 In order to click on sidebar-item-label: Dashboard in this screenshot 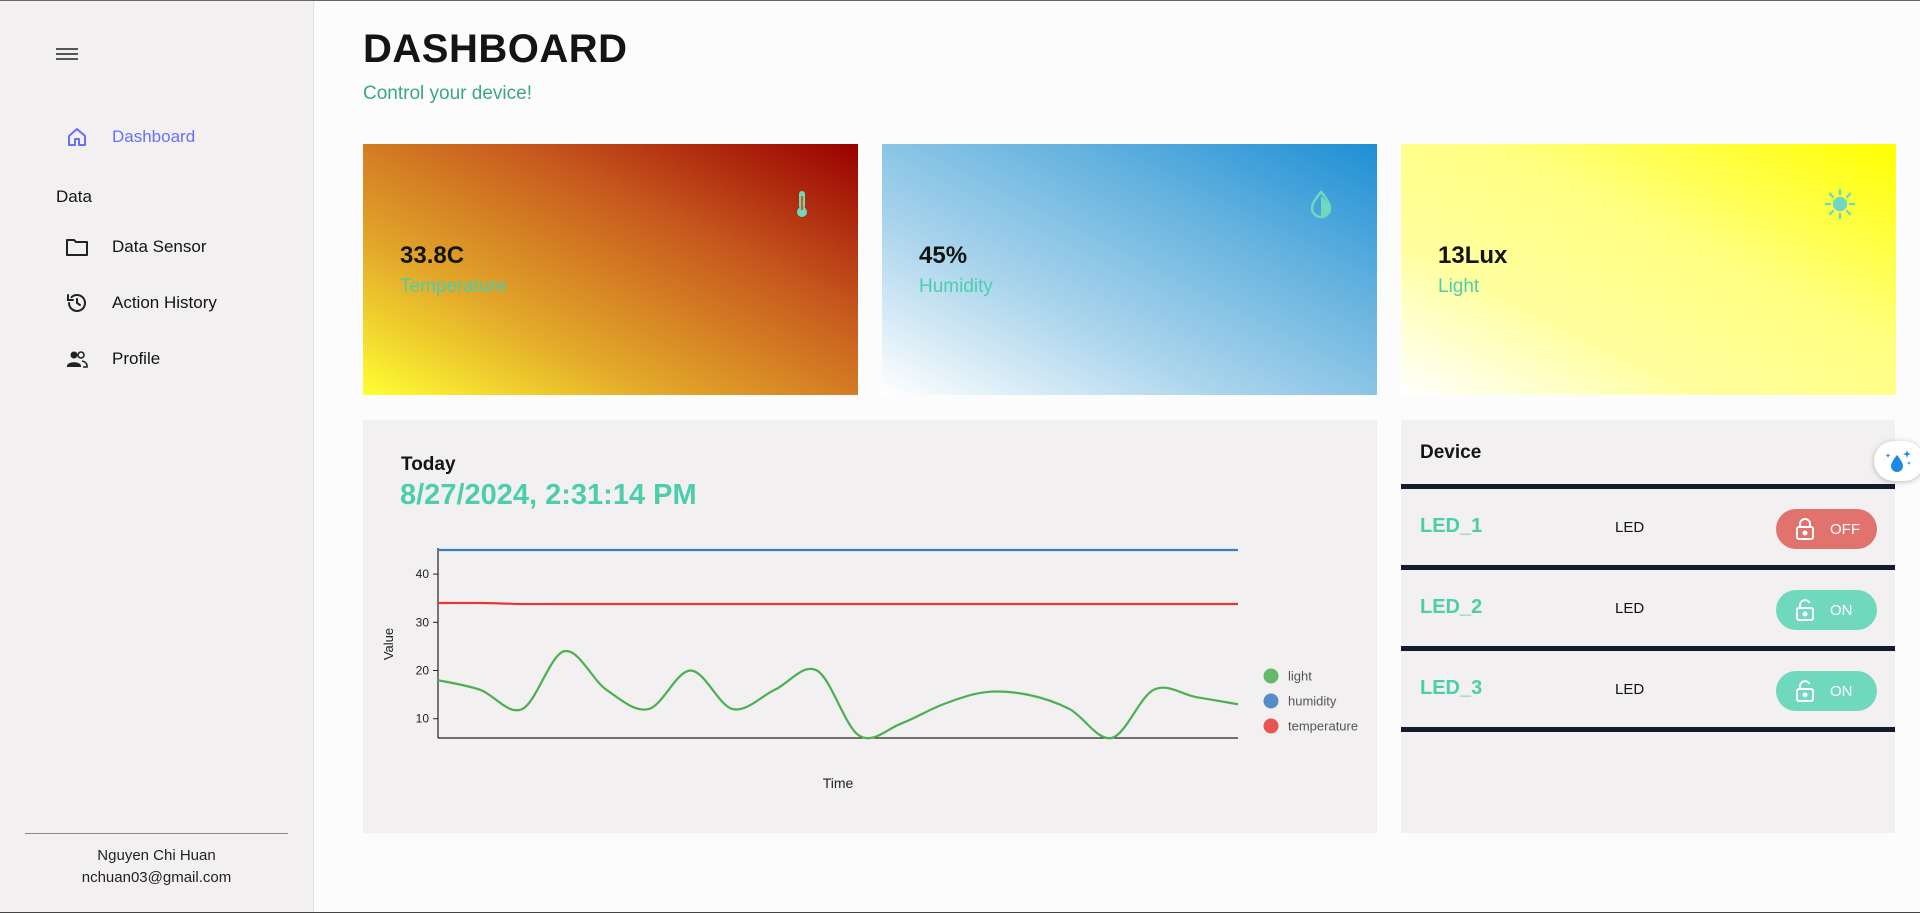, I will do `click(154, 136)`.